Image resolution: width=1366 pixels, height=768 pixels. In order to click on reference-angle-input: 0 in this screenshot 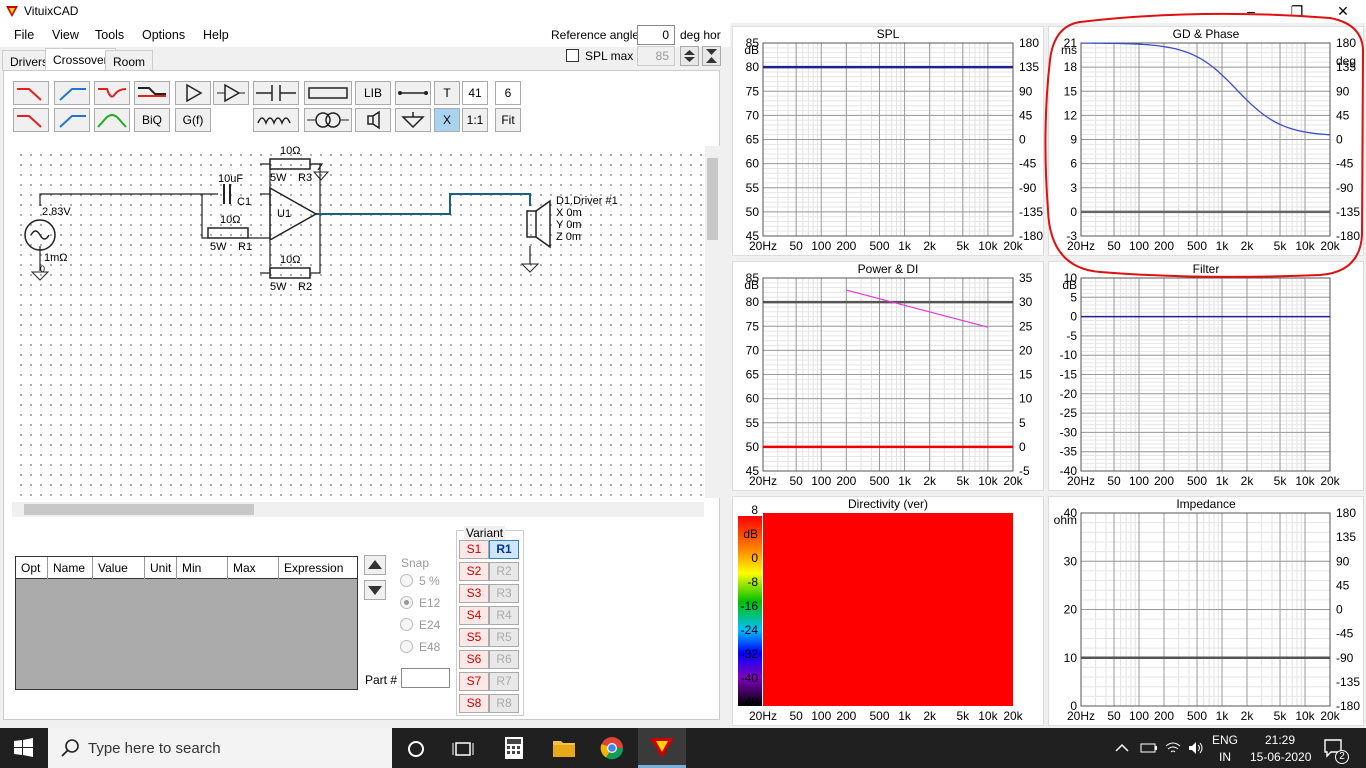, I will do `click(656, 35)`.